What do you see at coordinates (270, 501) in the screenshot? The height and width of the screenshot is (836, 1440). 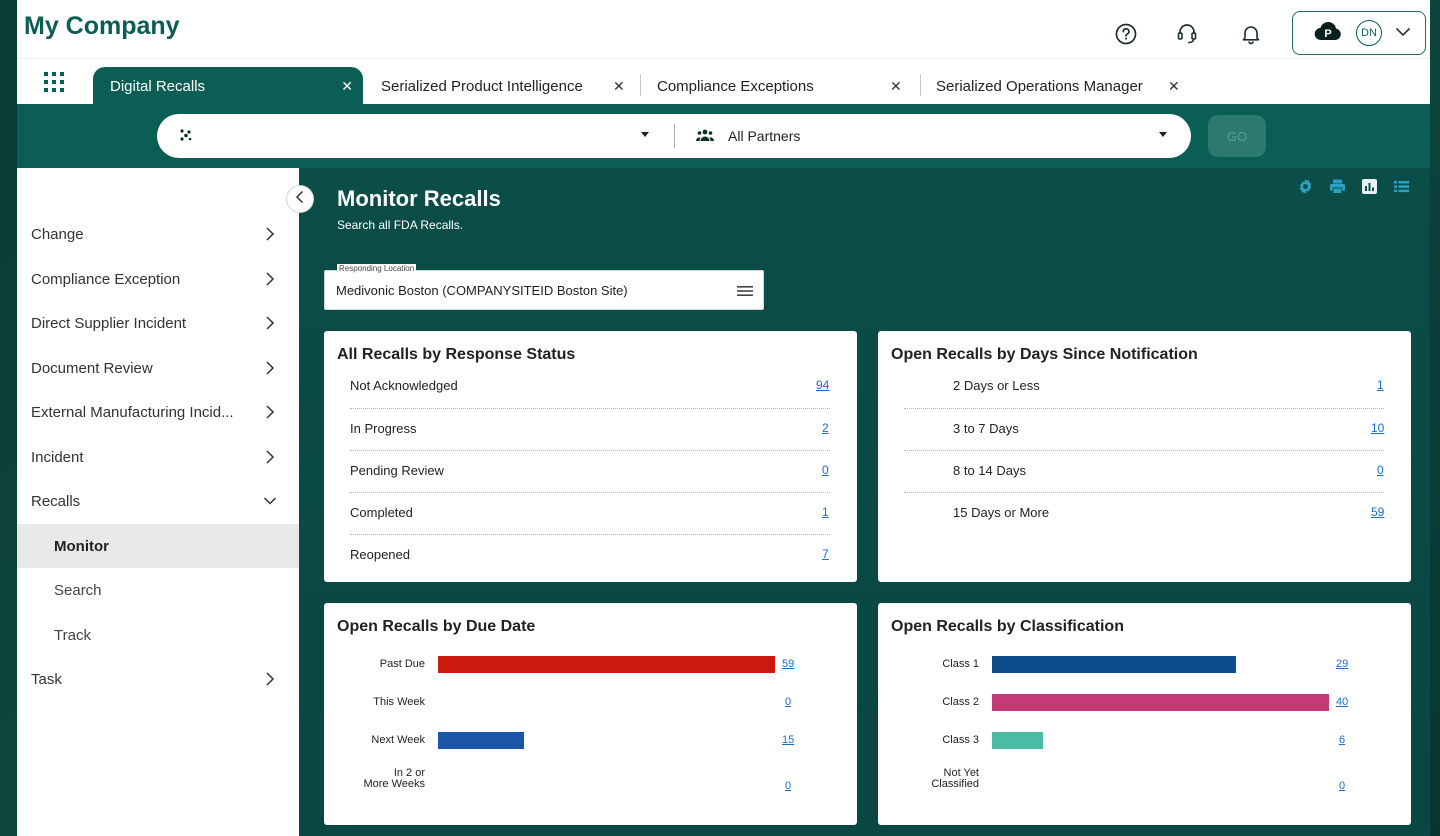 I see `chevron-down-icon` at bounding box center [270, 501].